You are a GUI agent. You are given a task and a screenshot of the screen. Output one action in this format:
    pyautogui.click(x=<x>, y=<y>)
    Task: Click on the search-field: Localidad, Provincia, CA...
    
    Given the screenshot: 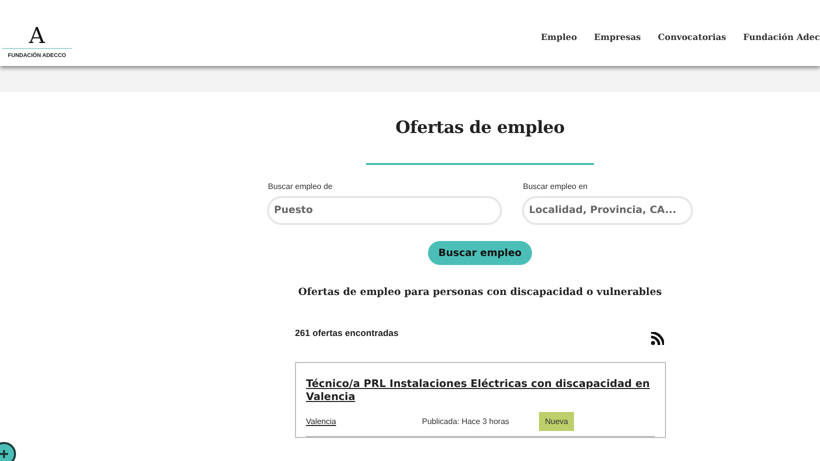 What is the action you would take?
    pyautogui.click(x=607, y=210)
    